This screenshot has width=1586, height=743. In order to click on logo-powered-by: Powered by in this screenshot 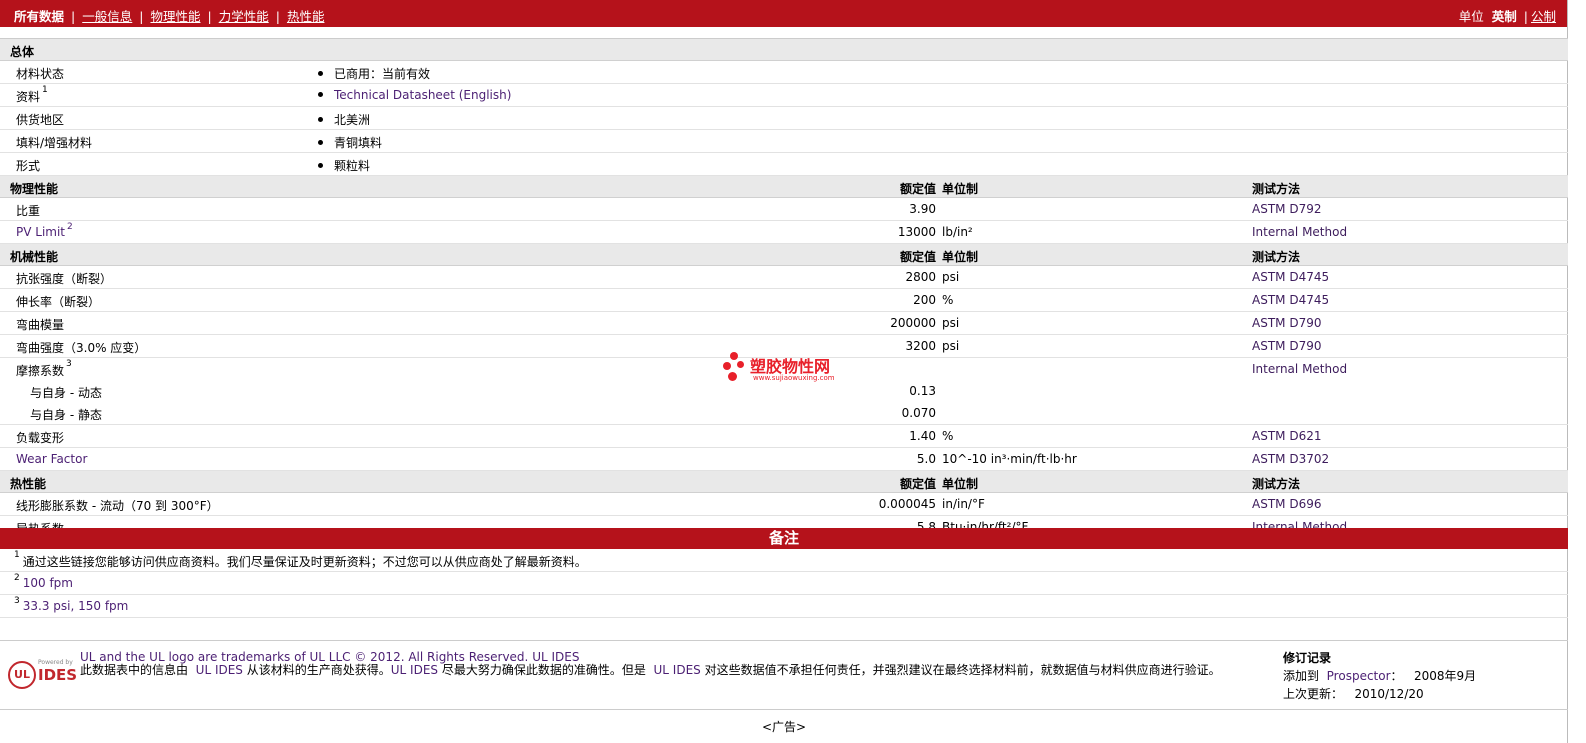, I will do `click(55, 662)`.